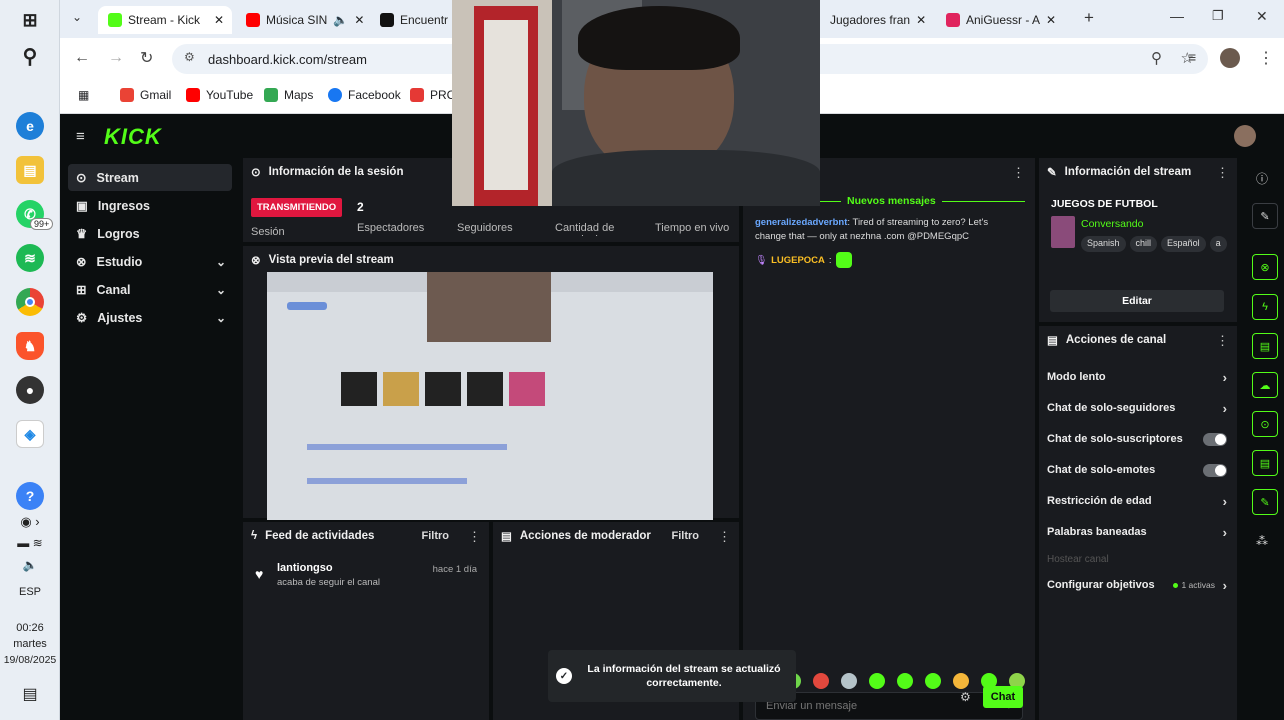  What do you see at coordinates (305, 568) in the screenshot?
I see `feed-user: lantiongso` at bounding box center [305, 568].